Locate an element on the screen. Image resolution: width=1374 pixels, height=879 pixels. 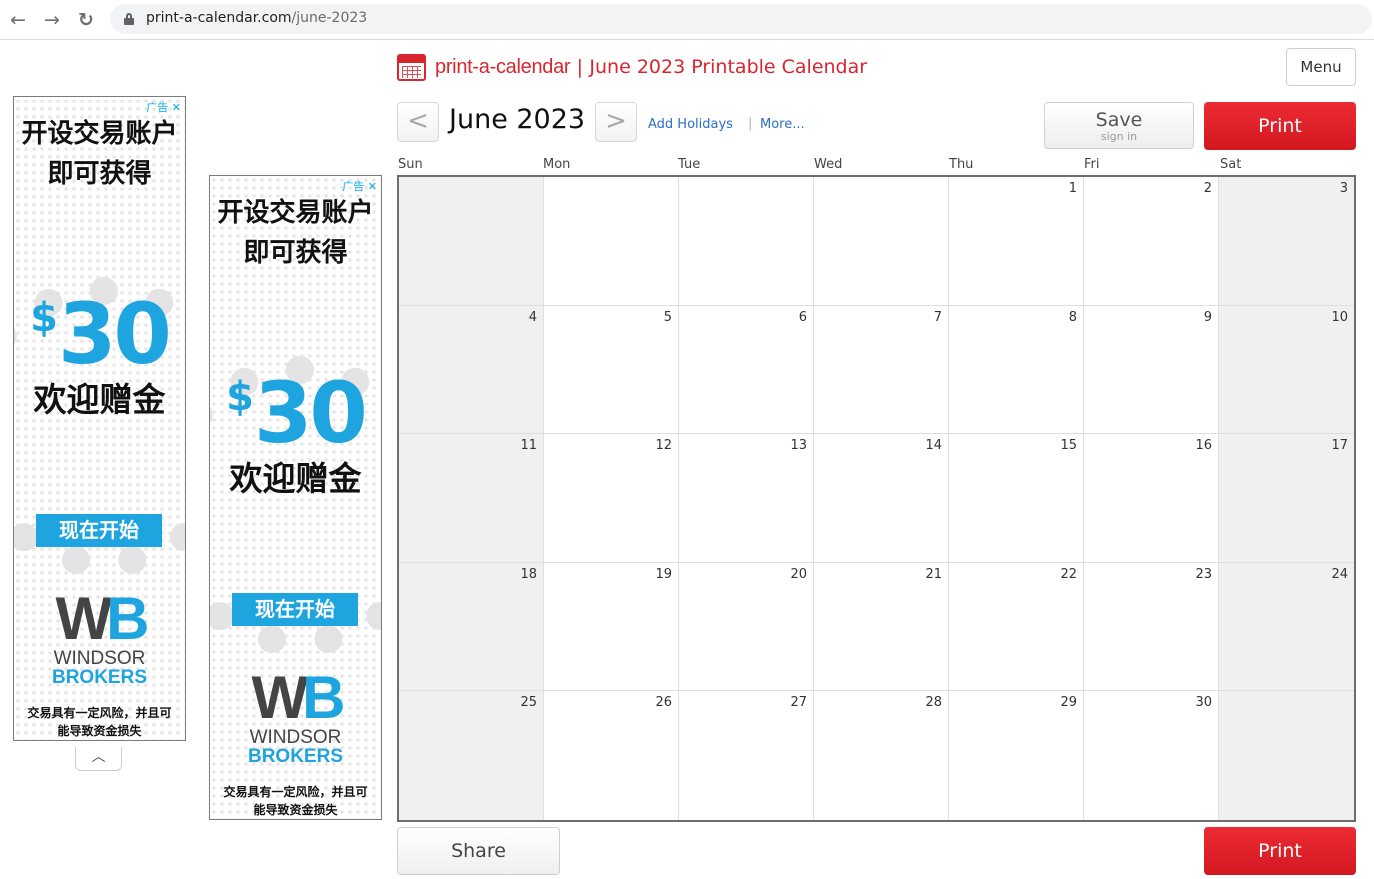
next-month-button: > is located at coordinates (616, 122).